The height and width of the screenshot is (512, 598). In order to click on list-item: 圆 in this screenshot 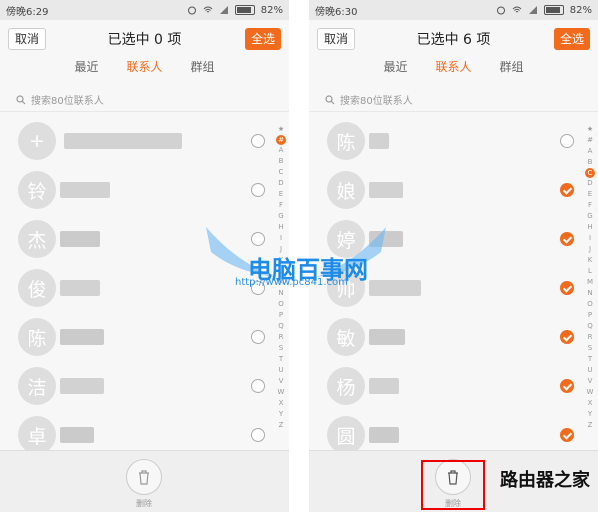, I will do `click(453, 430)`.